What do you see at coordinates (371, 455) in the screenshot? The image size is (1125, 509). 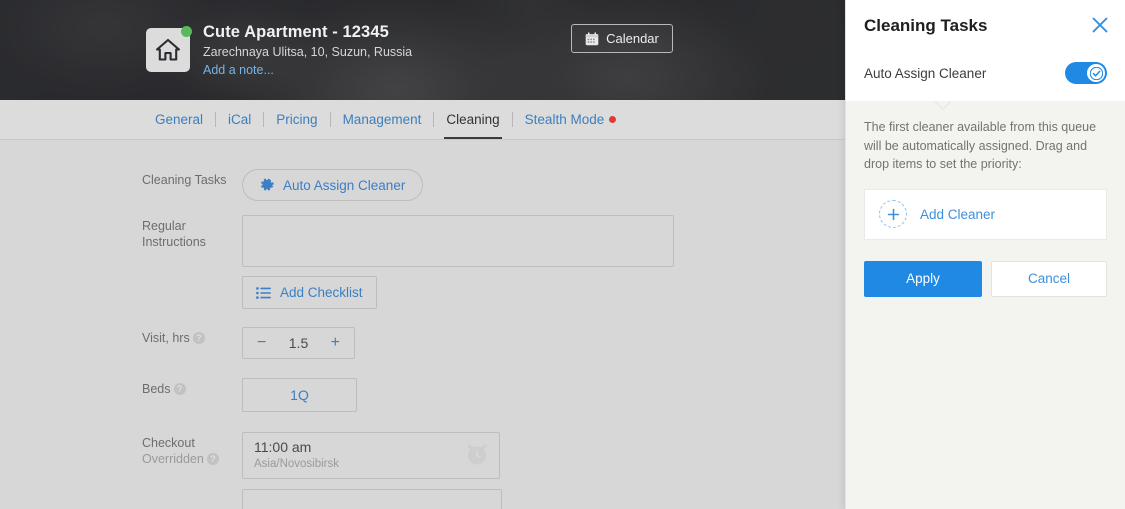 I see `checkout-time-field: 11:00 am Asia/Novosibirsk` at bounding box center [371, 455].